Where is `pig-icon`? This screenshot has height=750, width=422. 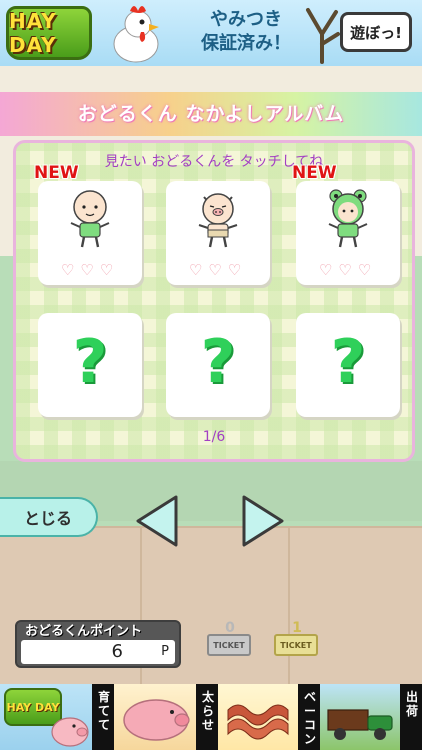 pig-icon is located at coordinates (70, 732).